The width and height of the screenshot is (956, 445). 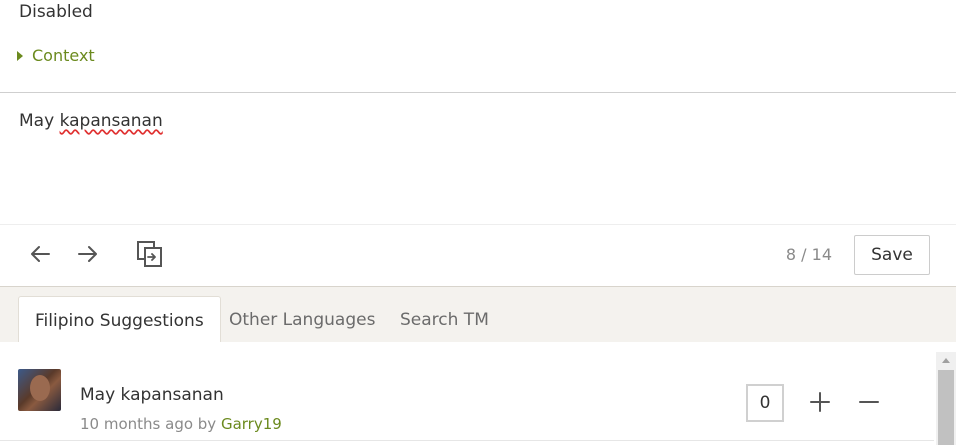 What do you see at coordinates (444, 319) in the screenshot?
I see `tab-search-tm: Search TM` at bounding box center [444, 319].